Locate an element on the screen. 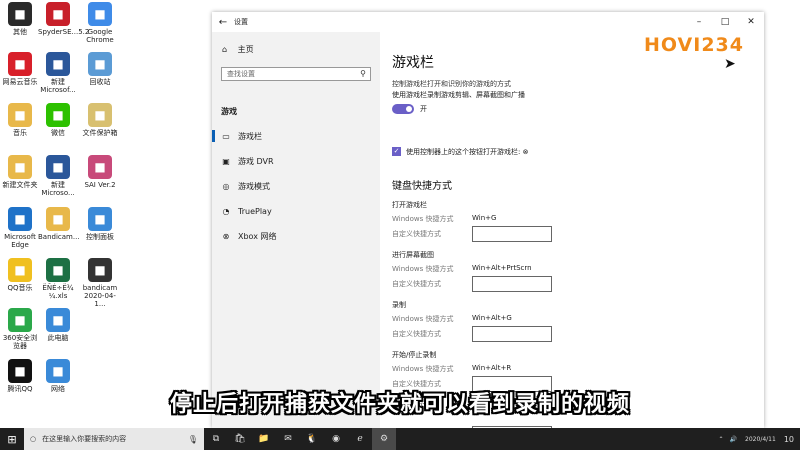 The width and height of the screenshot is (800, 450). desktop-icon-label: Google Chrome is located at coordinates (100, 36).